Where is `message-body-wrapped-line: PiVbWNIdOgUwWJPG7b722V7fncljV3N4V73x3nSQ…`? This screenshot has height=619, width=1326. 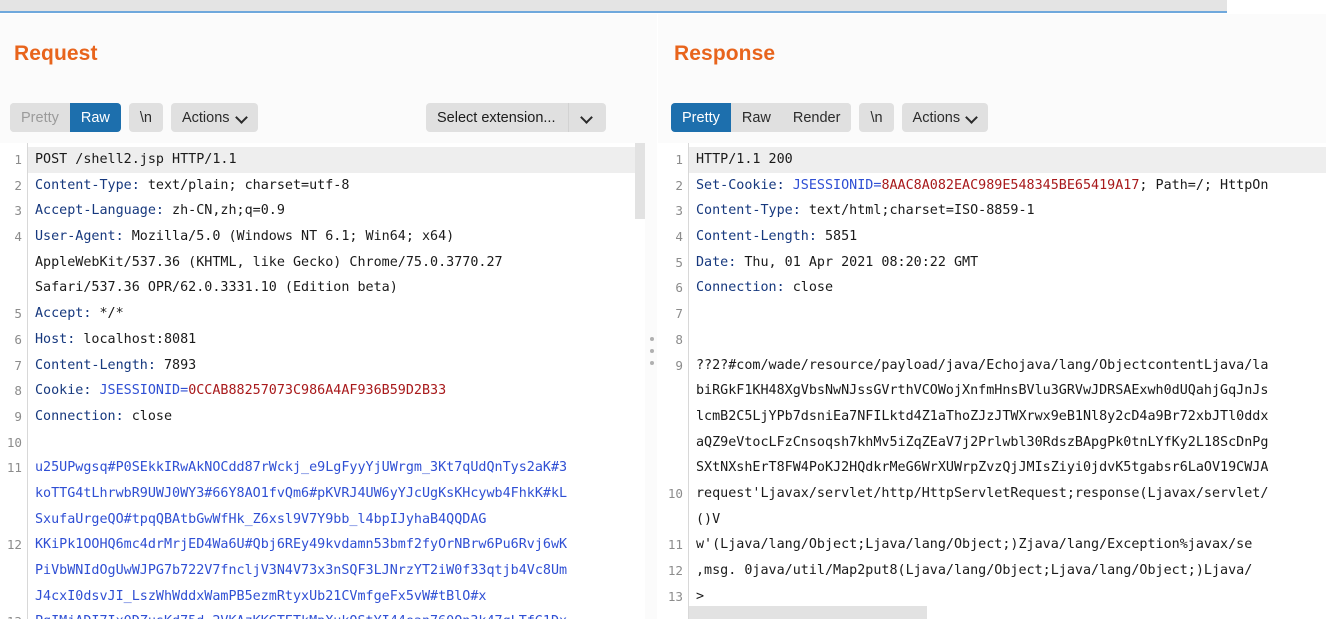
message-body-wrapped-line: PiVbWNIdOgUwWJPG7b722V7fncljV3N4V73x3nSQ… is located at coordinates (301, 570).